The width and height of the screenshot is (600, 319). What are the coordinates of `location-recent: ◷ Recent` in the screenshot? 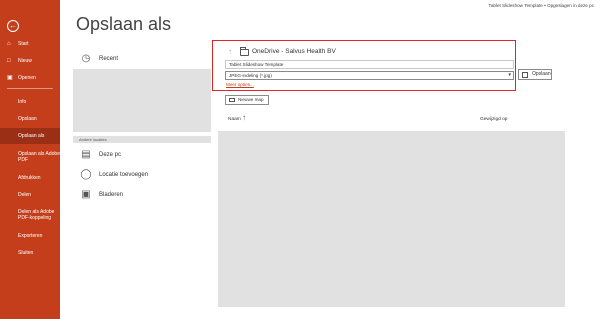 It's located at (142, 59).